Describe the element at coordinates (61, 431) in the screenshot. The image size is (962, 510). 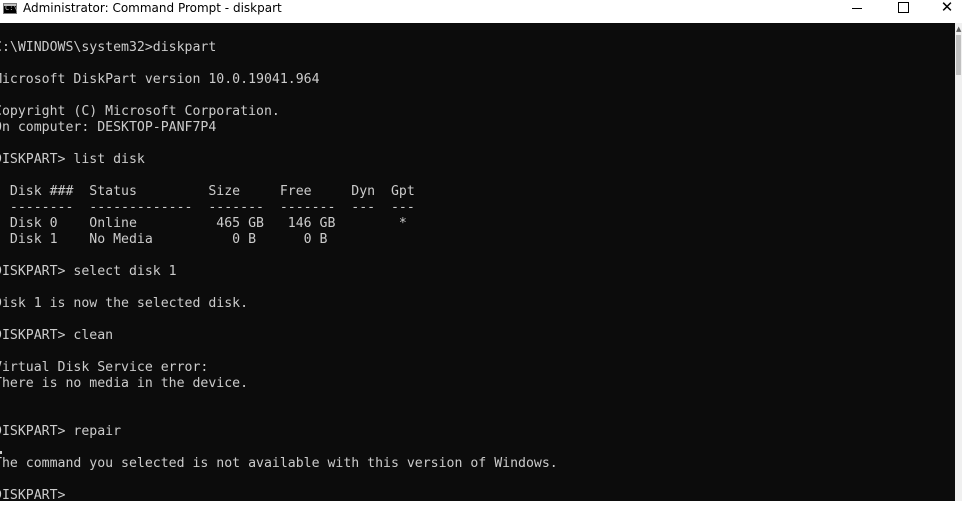
I see `console-line: DISKPART> repair` at that location.